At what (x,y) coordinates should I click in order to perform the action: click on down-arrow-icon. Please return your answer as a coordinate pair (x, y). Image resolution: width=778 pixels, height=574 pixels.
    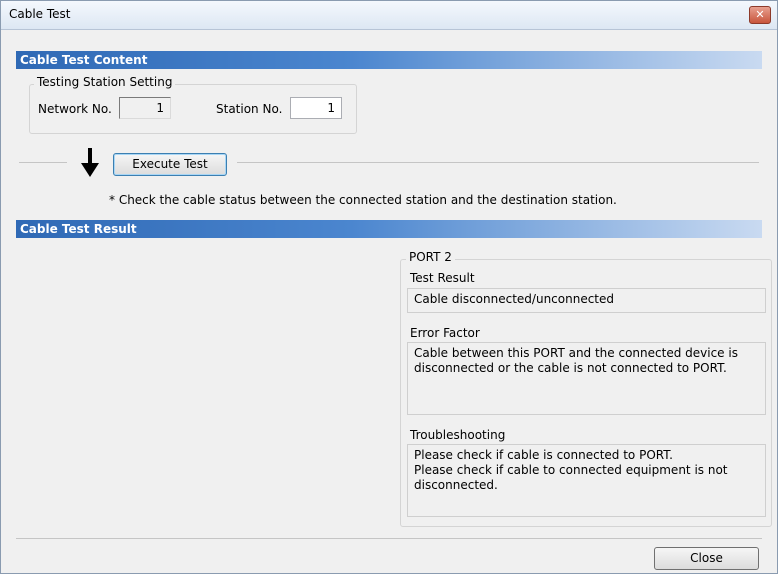
    Looking at the image, I should click on (90, 162).